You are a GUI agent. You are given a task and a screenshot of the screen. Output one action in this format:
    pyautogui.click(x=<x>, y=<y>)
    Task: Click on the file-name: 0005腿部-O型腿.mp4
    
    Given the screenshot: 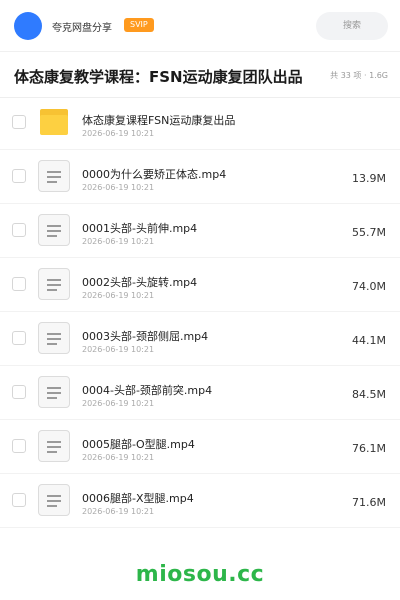 What is the action you would take?
    pyautogui.click(x=138, y=444)
    